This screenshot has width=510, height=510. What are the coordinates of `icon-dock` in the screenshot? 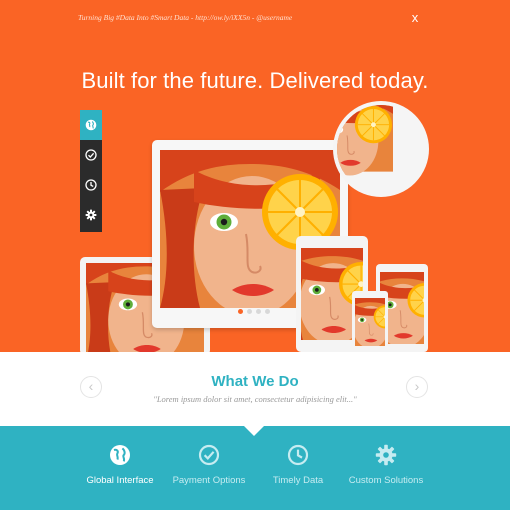 It's located at (91, 171).